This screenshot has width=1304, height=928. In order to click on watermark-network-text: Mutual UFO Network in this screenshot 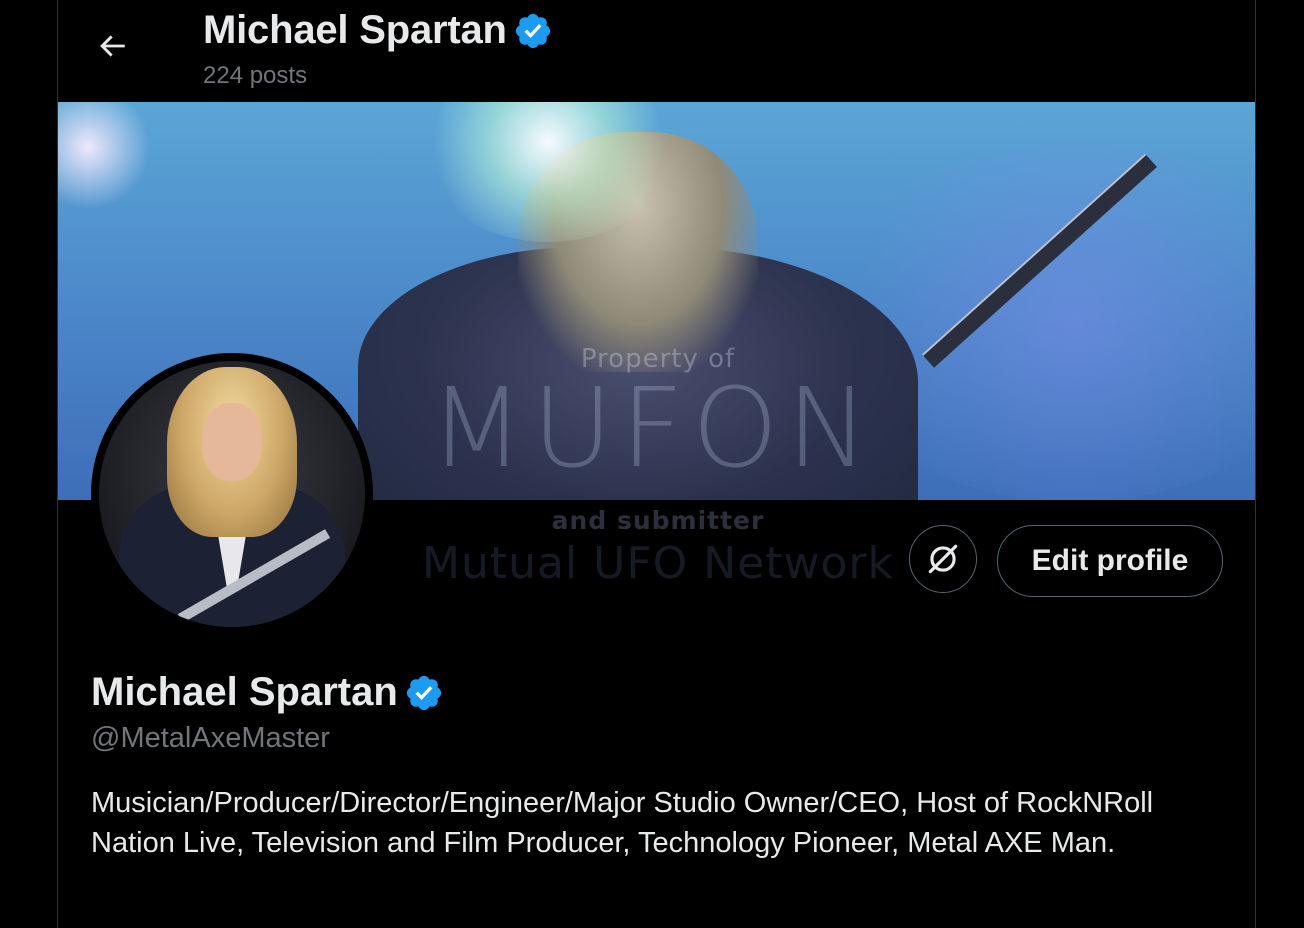, I will do `click(657, 563)`.